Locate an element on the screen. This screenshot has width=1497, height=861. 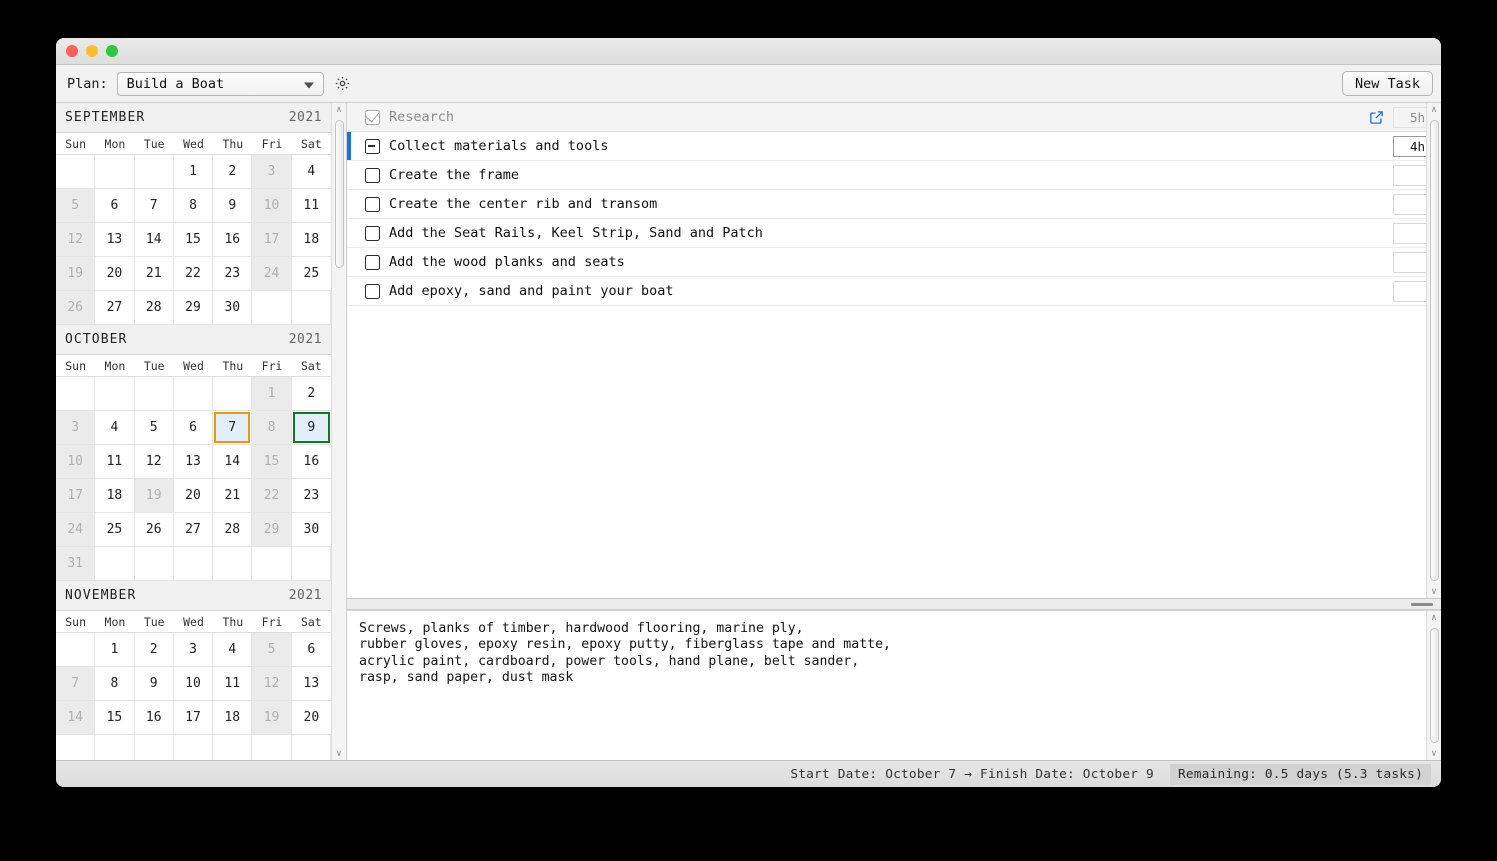
calendar-day-finish: 9 is located at coordinates (311, 428).